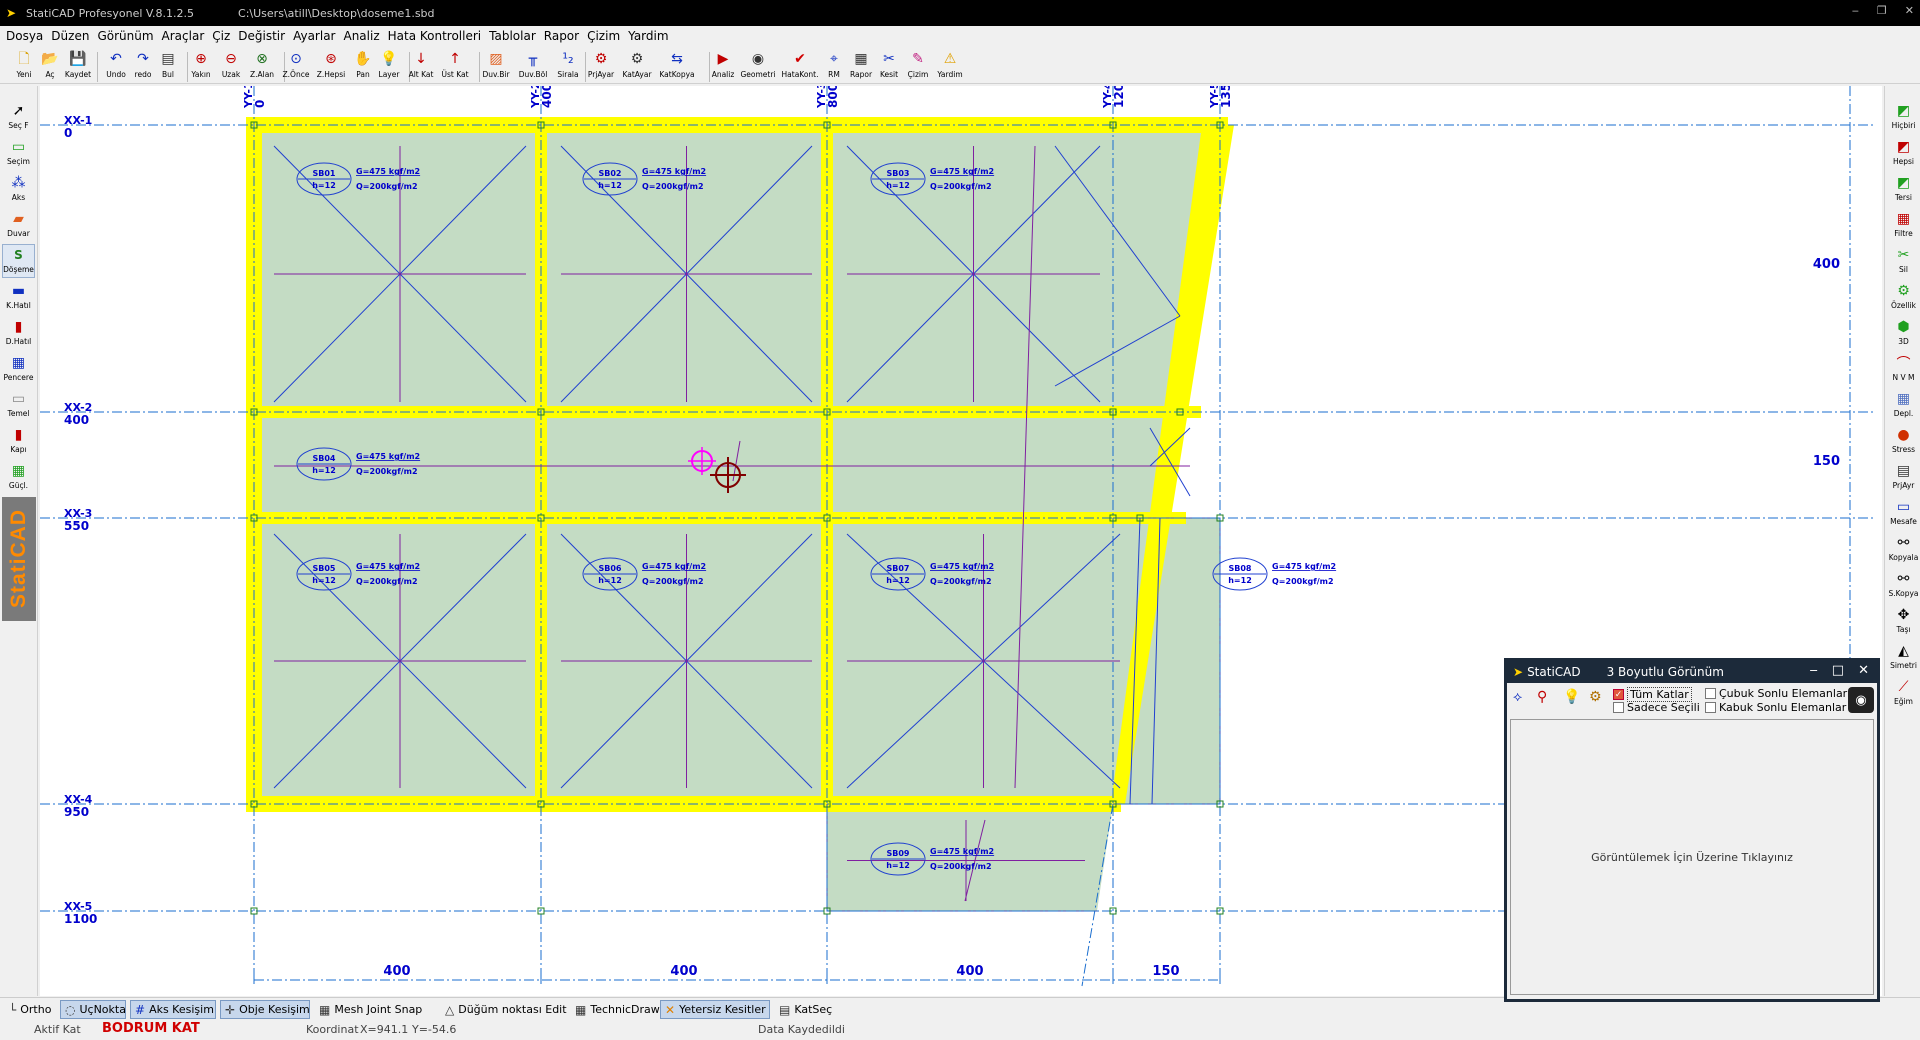  I want to click on right-tool-select-all: ◩ Hepsi, so click(1903, 153).